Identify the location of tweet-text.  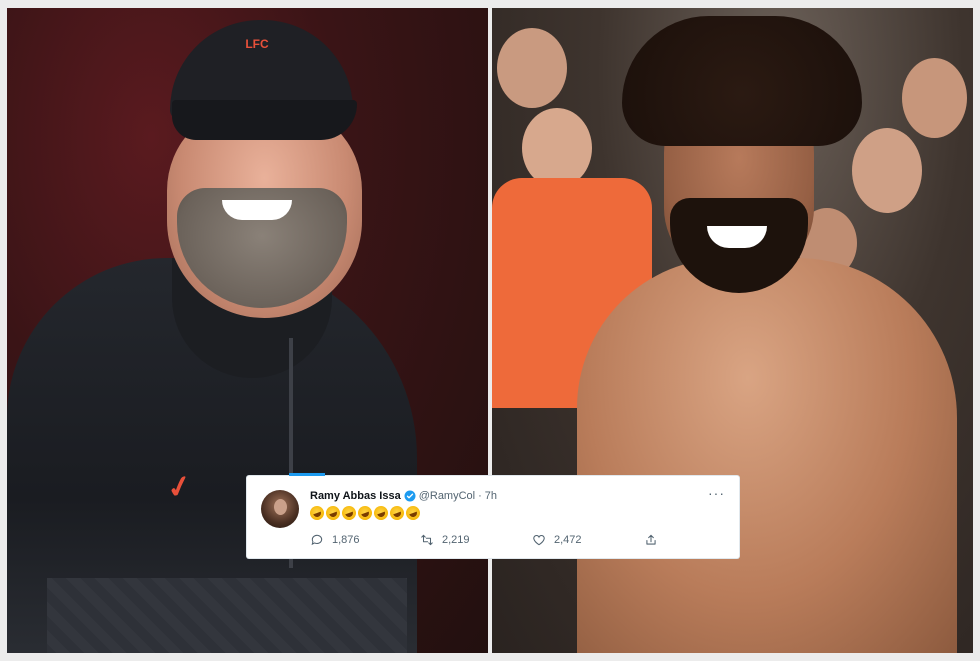
(365, 513).